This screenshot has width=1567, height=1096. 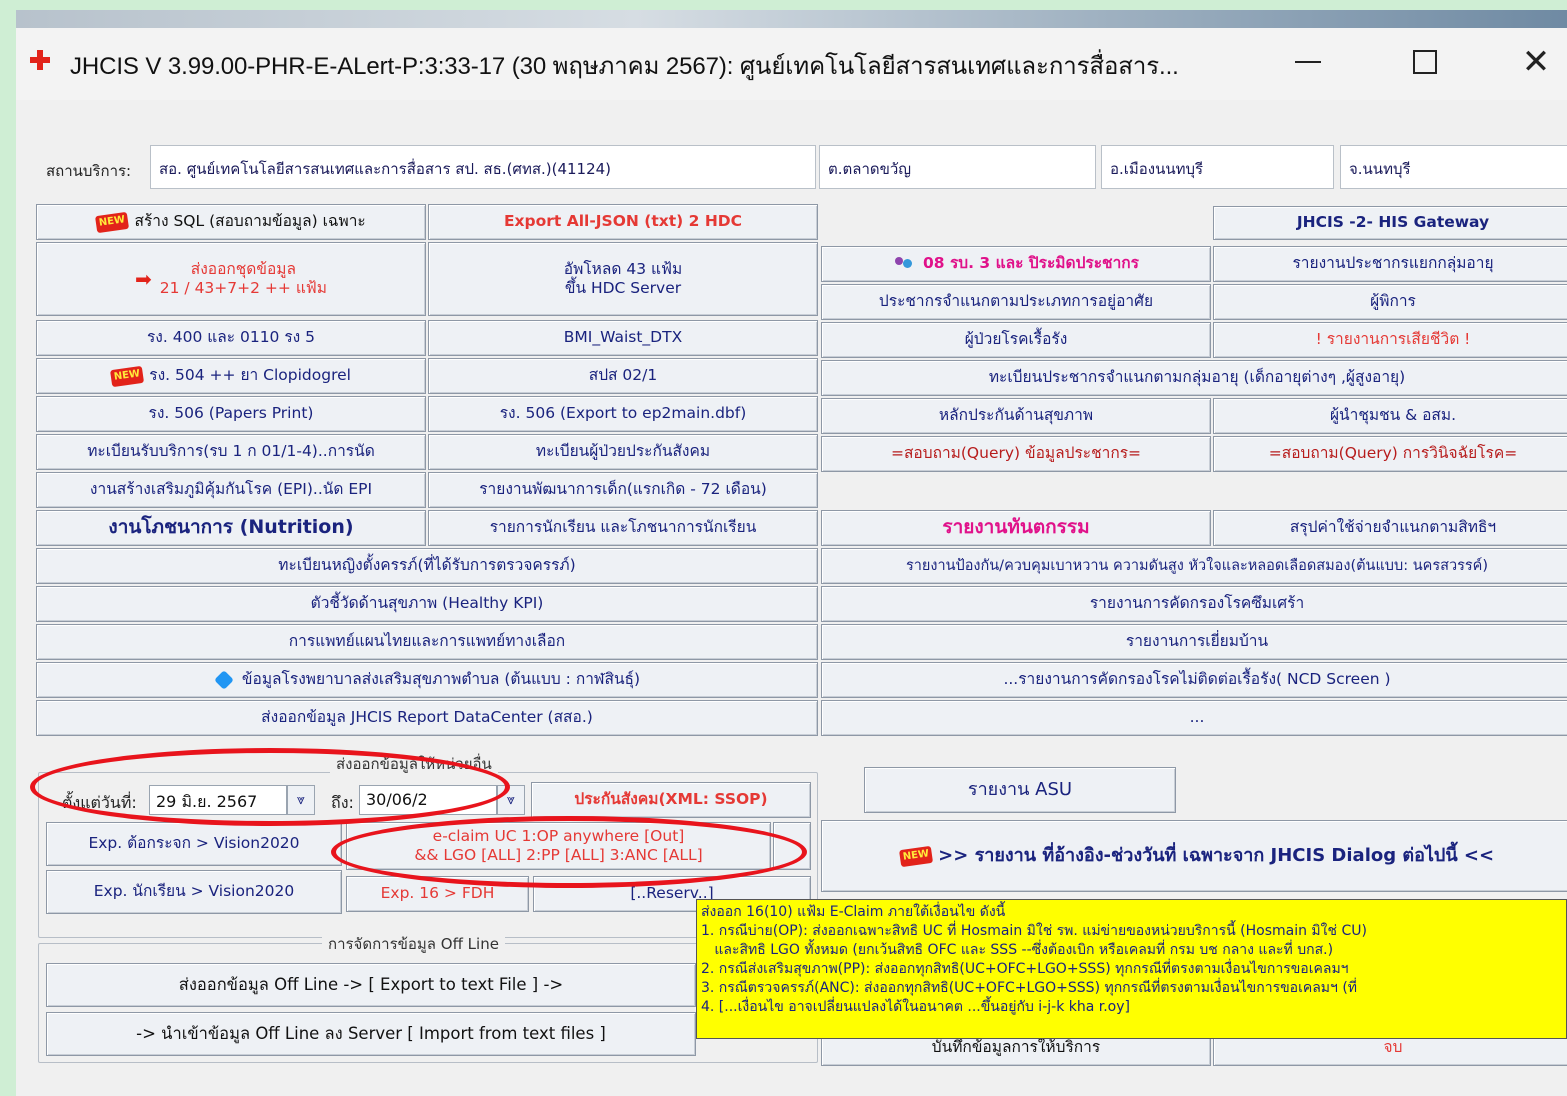 I want to click on thai-med-button: การแพทย์แผนไทยและการแพทย์ทางเลือก, so click(x=427, y=642).